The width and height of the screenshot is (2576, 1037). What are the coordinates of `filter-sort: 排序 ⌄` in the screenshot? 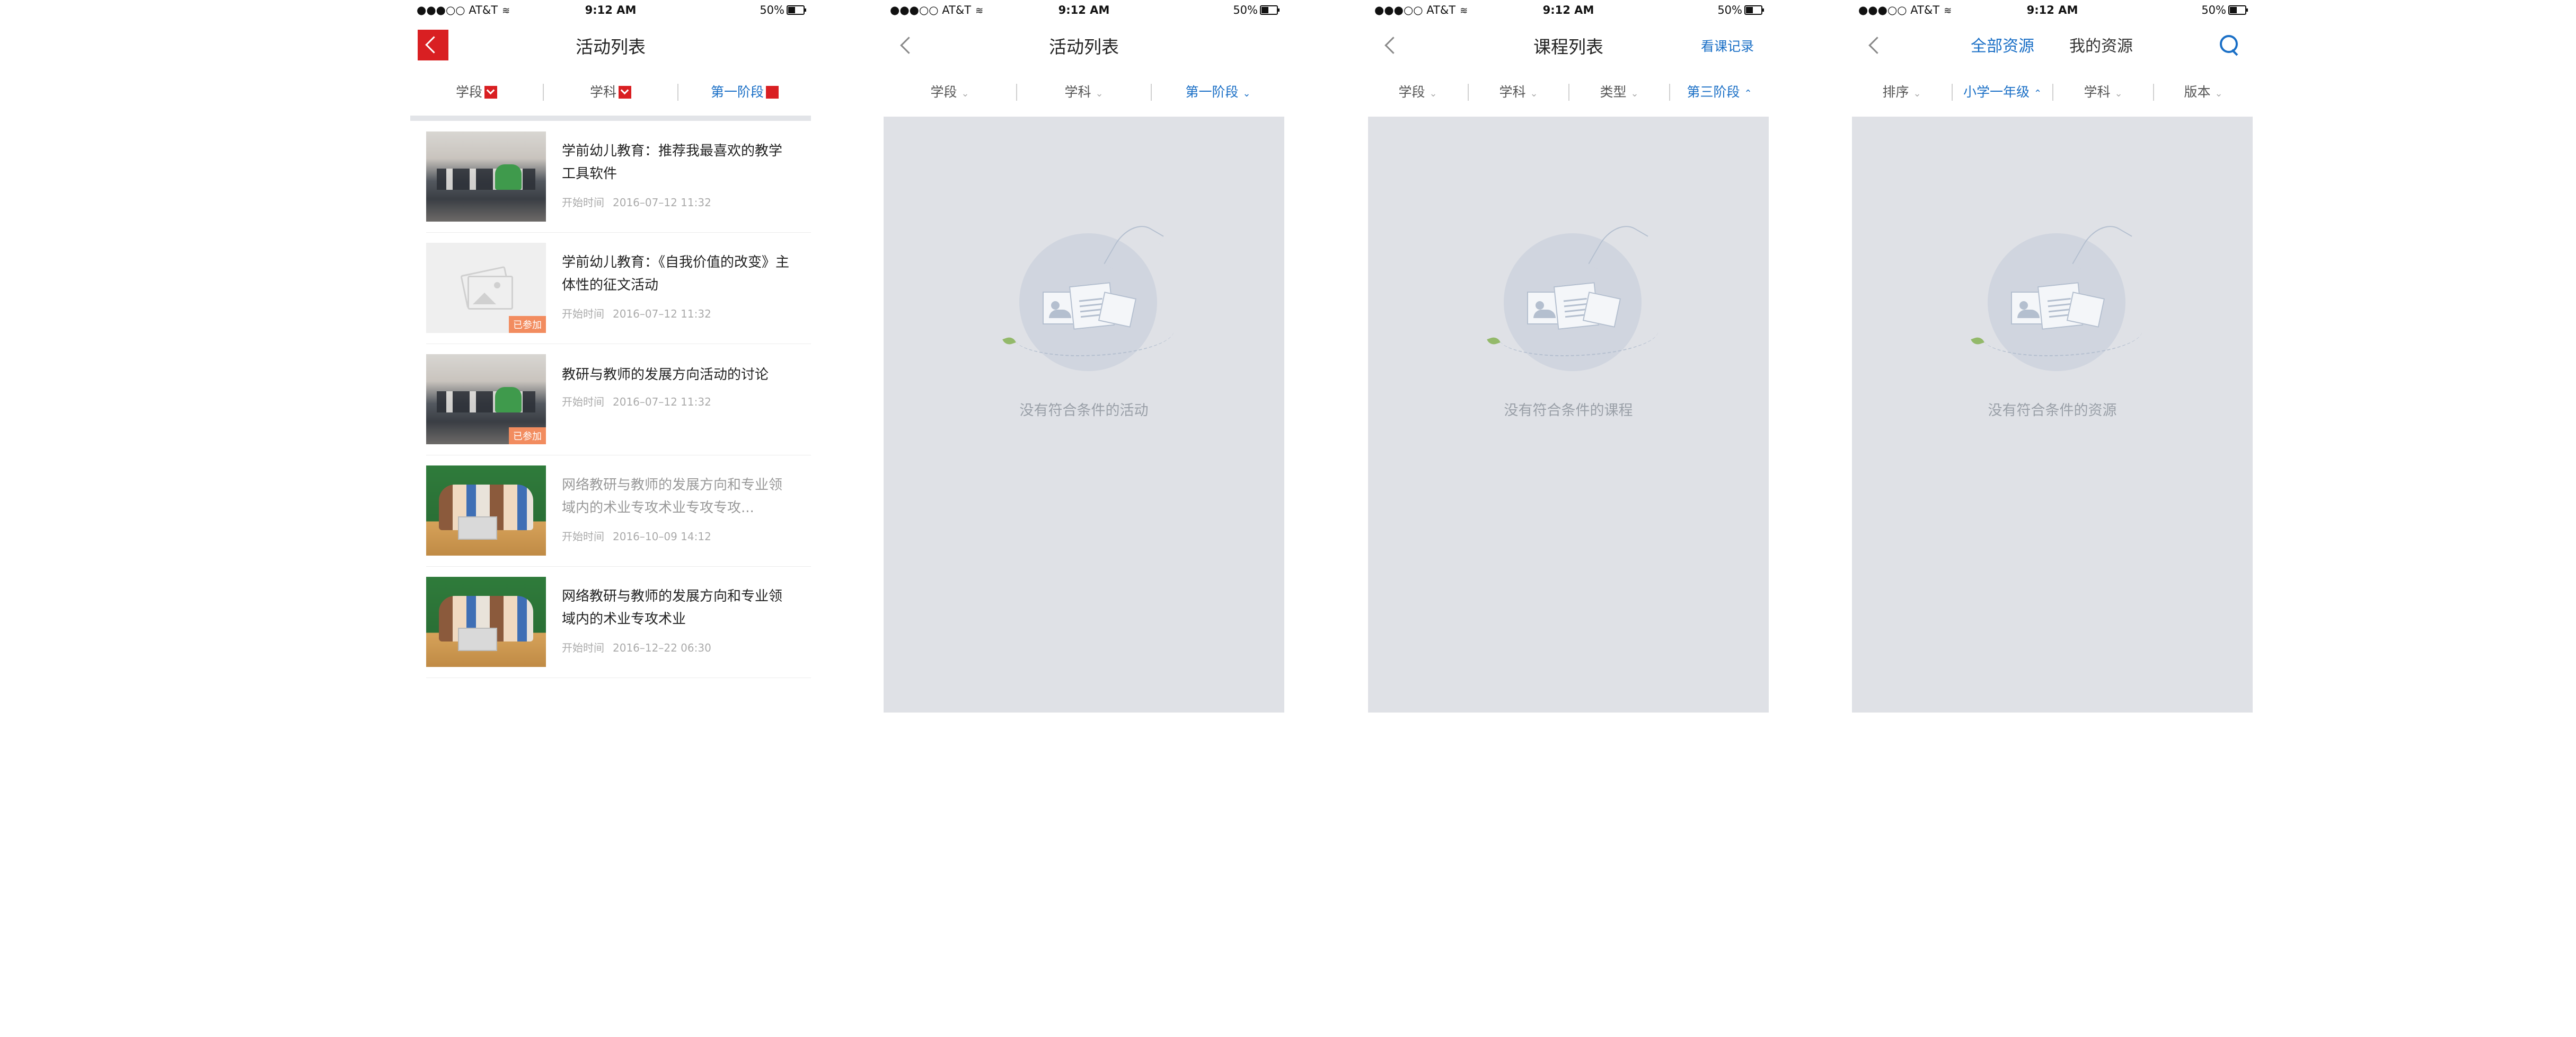 It's located at (1902, 92).